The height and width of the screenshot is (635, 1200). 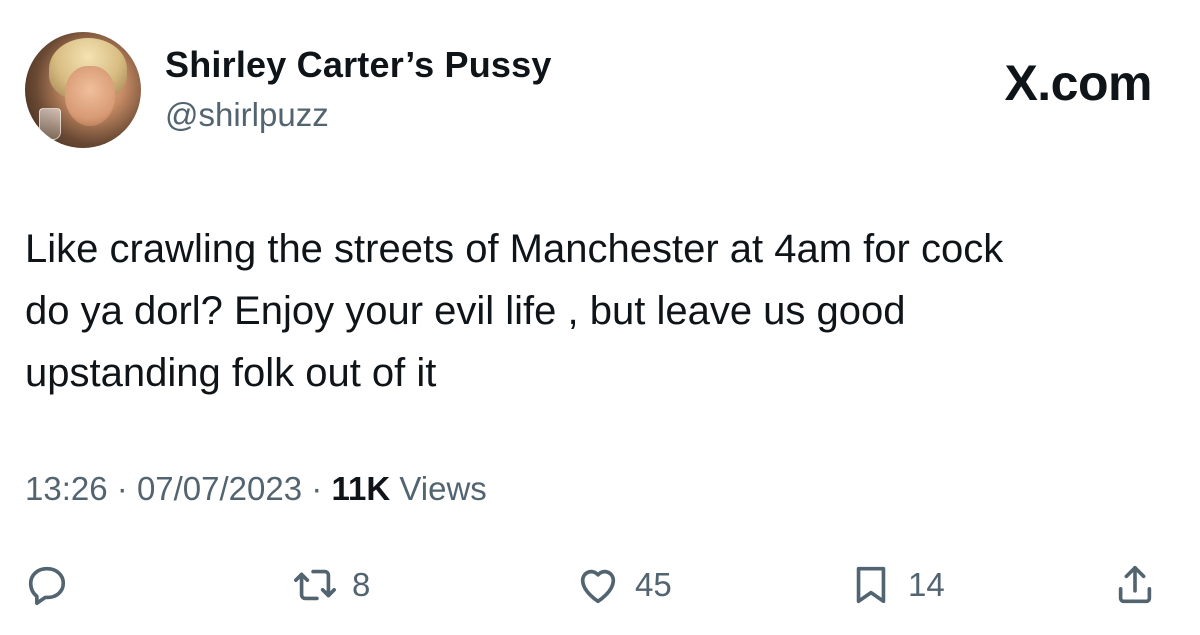 I want to click on views-count: 11K, so click(x=361, y=488).